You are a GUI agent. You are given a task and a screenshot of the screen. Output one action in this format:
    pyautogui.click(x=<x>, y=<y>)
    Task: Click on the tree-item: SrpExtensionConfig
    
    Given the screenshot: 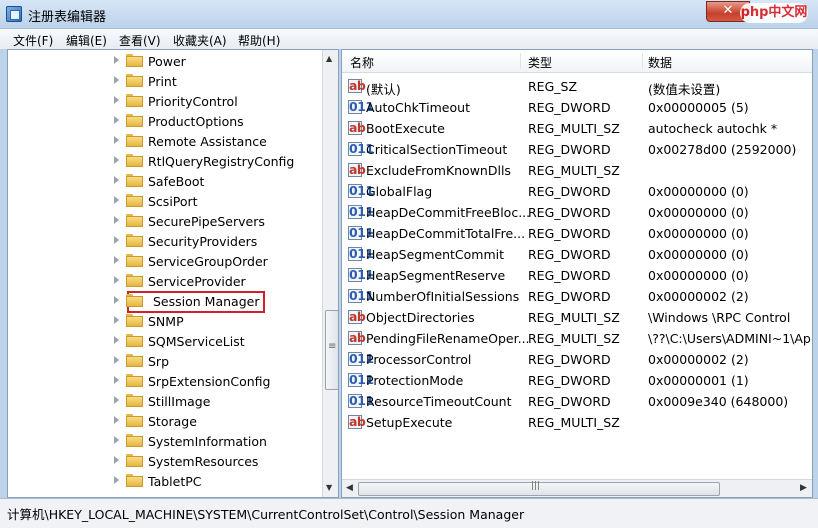 What is the action you would take?
    pyautogui.click(x=163, y=381)
    